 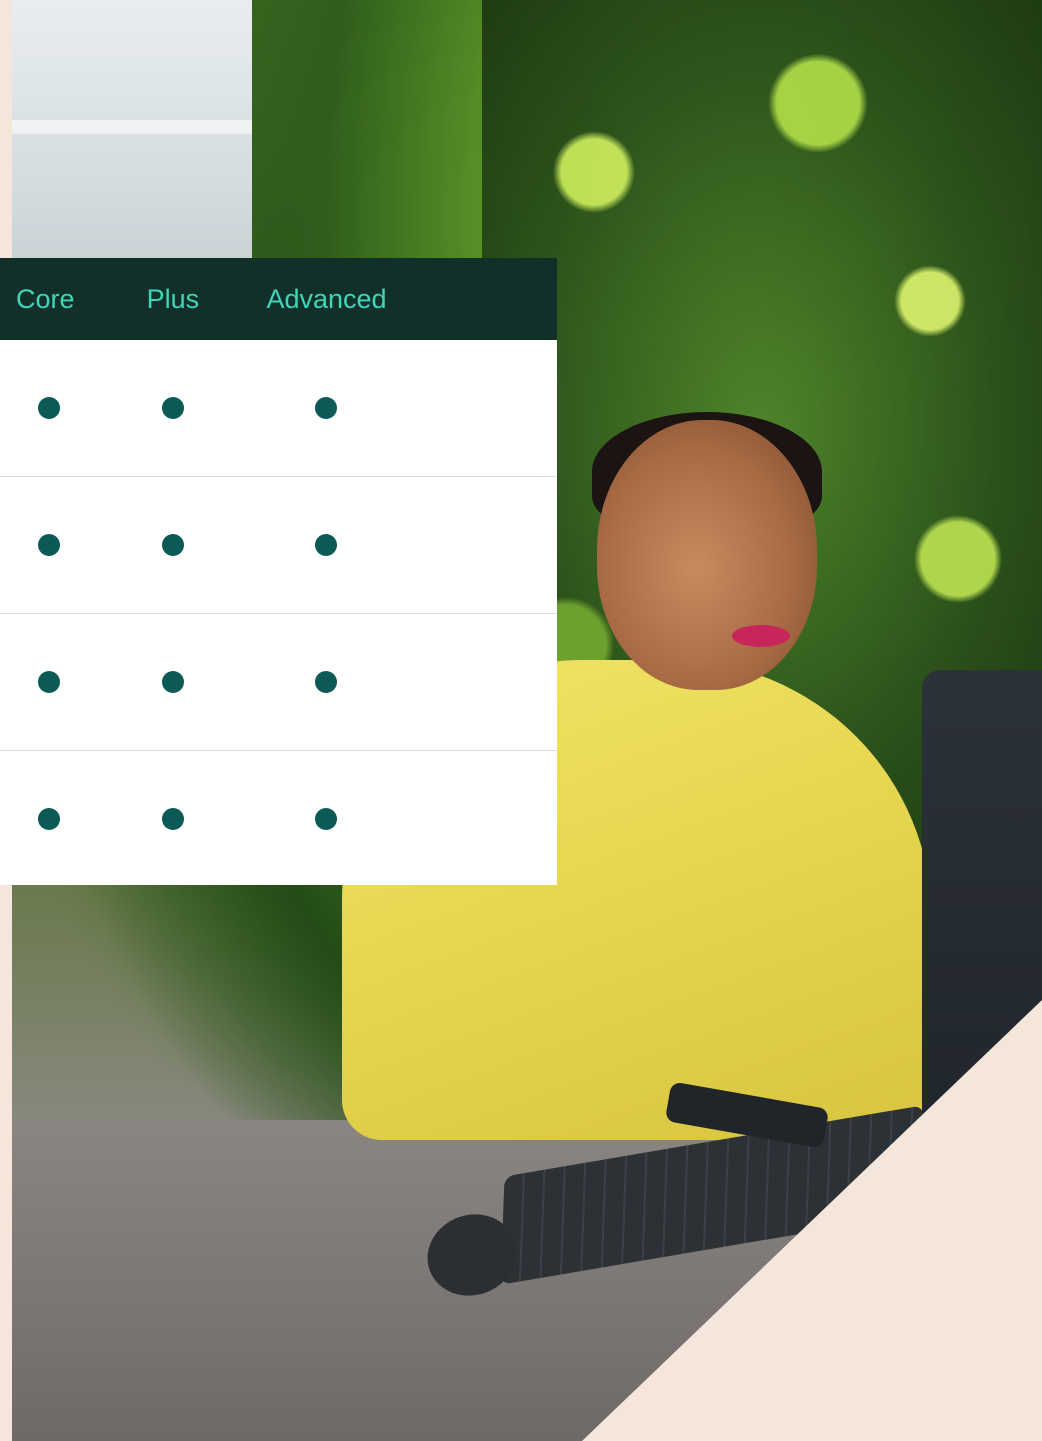 What do you see at coordinates (761, 636) in the screenshot?
I see `lips` at bounding box center [761, 636].